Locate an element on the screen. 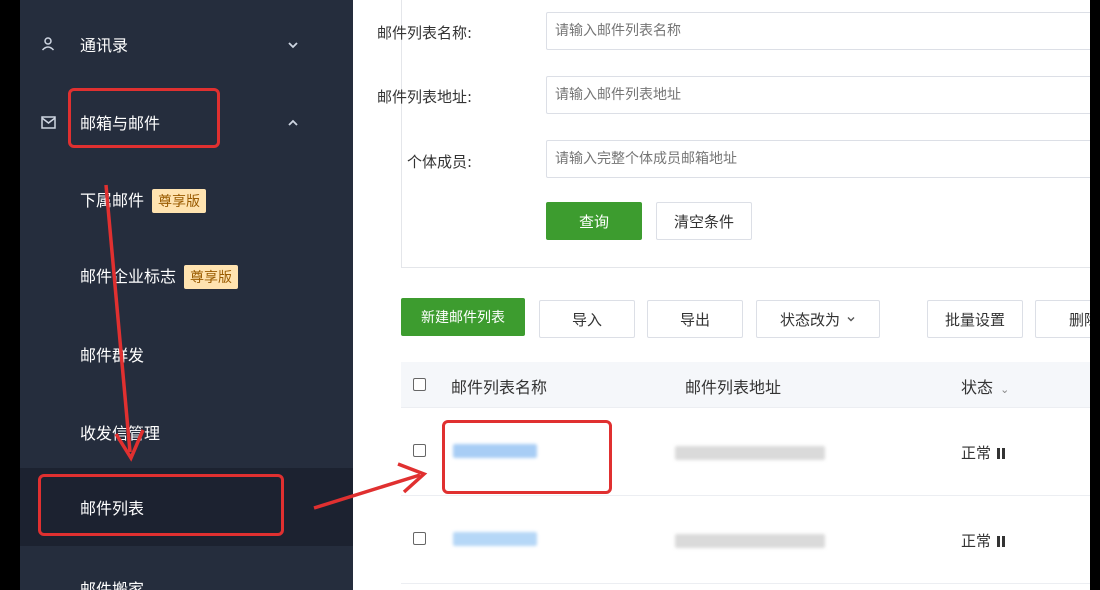 The width and height of the screenshot is (1100, 590). query-button: 查询 is located at coordinates (594, 221).